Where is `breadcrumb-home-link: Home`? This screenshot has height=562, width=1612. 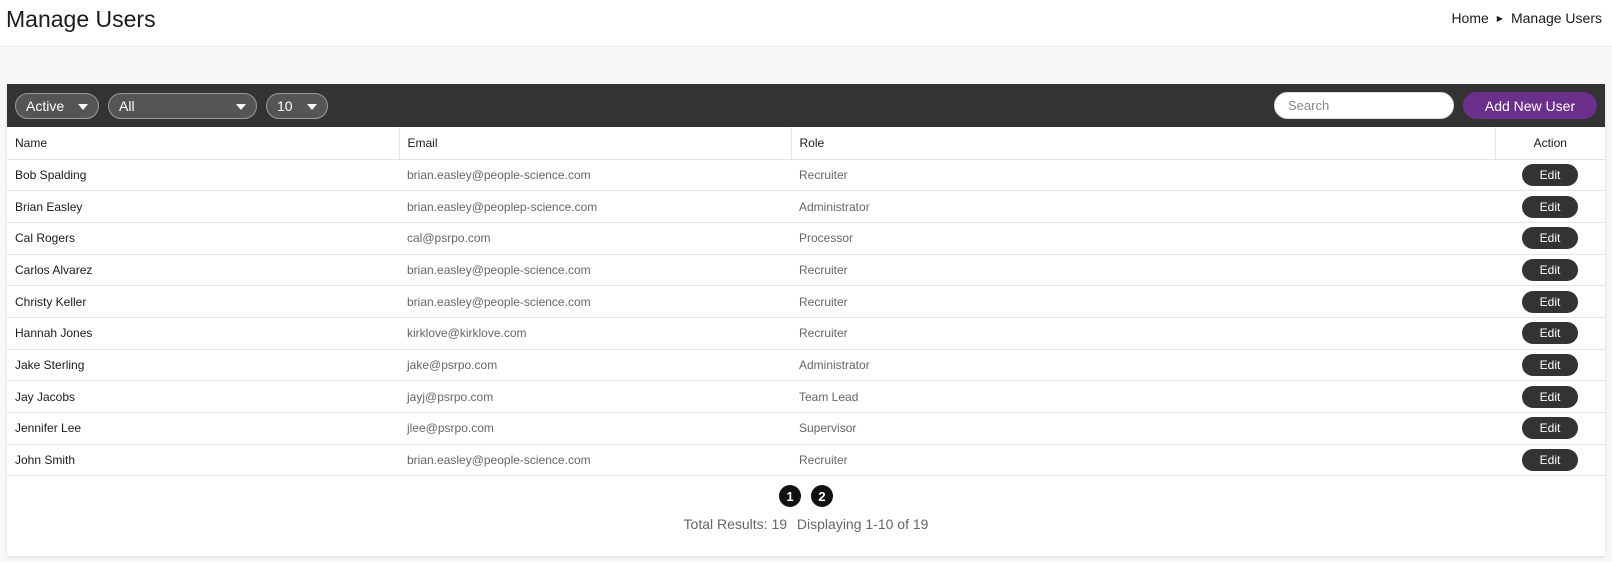 breadcrumb-home-link: Home is located at coordinates (1469, 18).